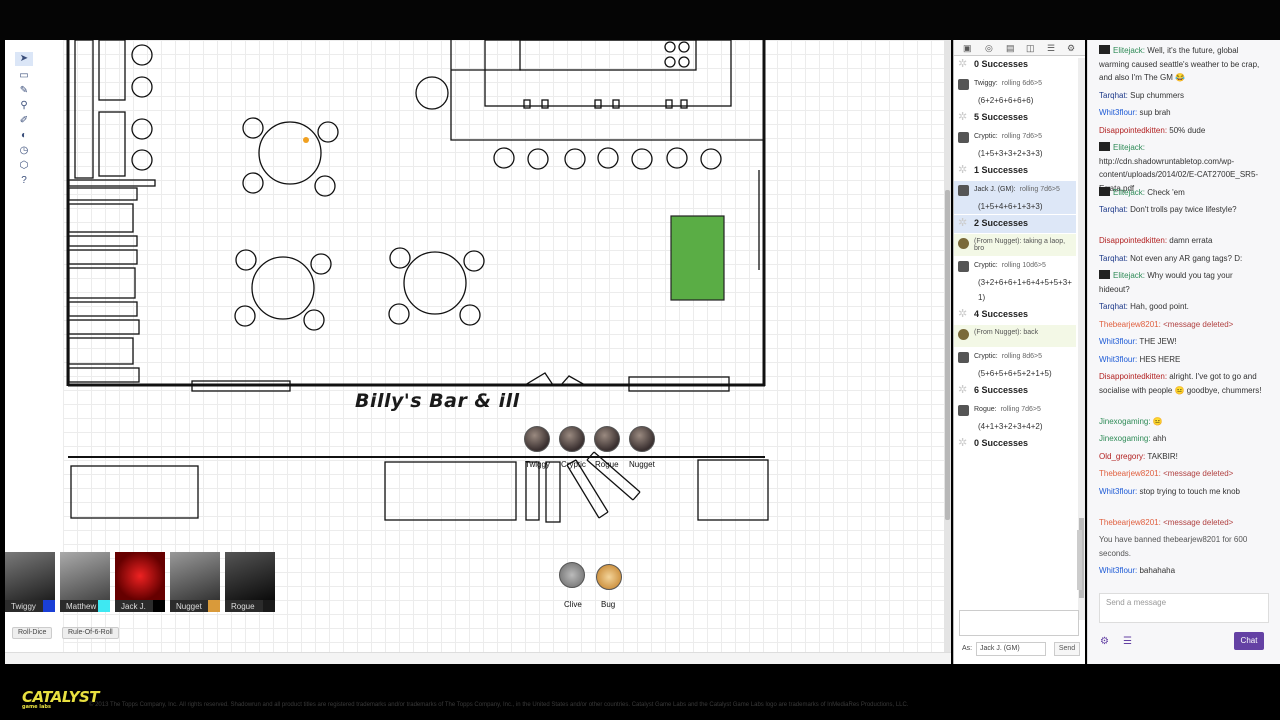  What do you see at coordinates (30, 583) in the screenshot?
I see `player-twiggy: Twiggy` at bounding box center [30, 583].